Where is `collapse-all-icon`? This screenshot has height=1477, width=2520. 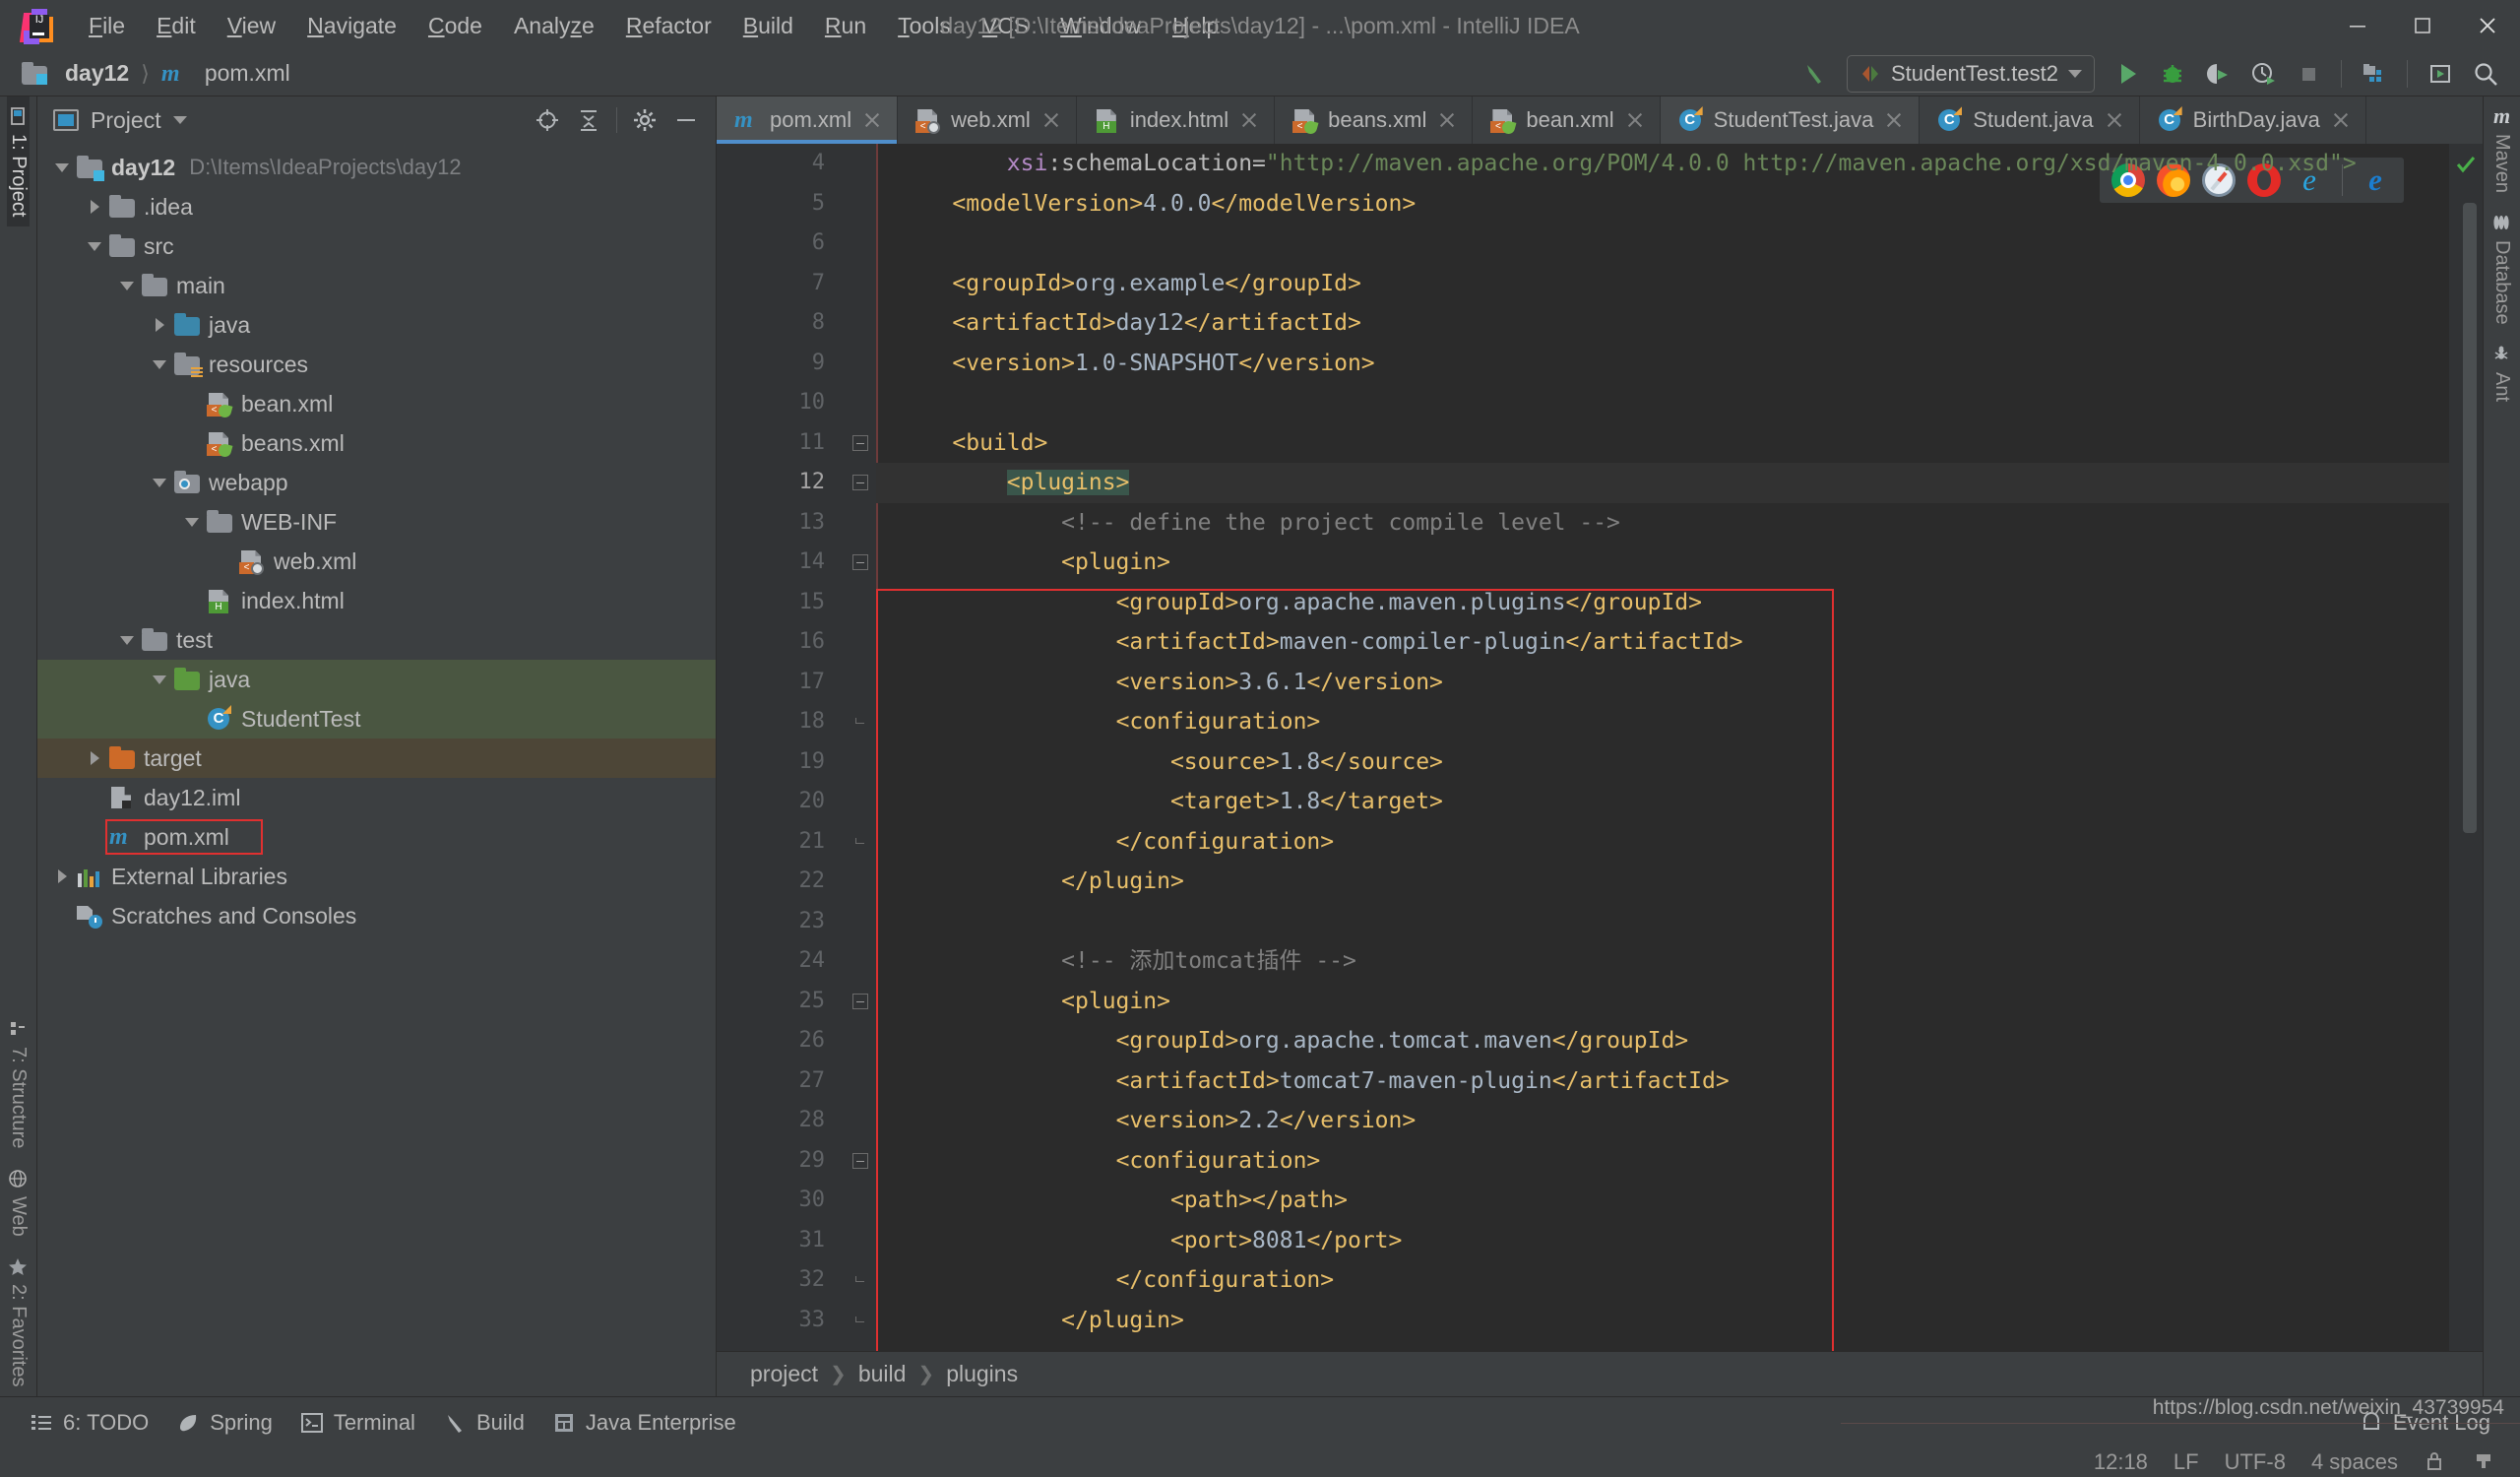 collapse-all-icon is located at coordinates (588, 120).